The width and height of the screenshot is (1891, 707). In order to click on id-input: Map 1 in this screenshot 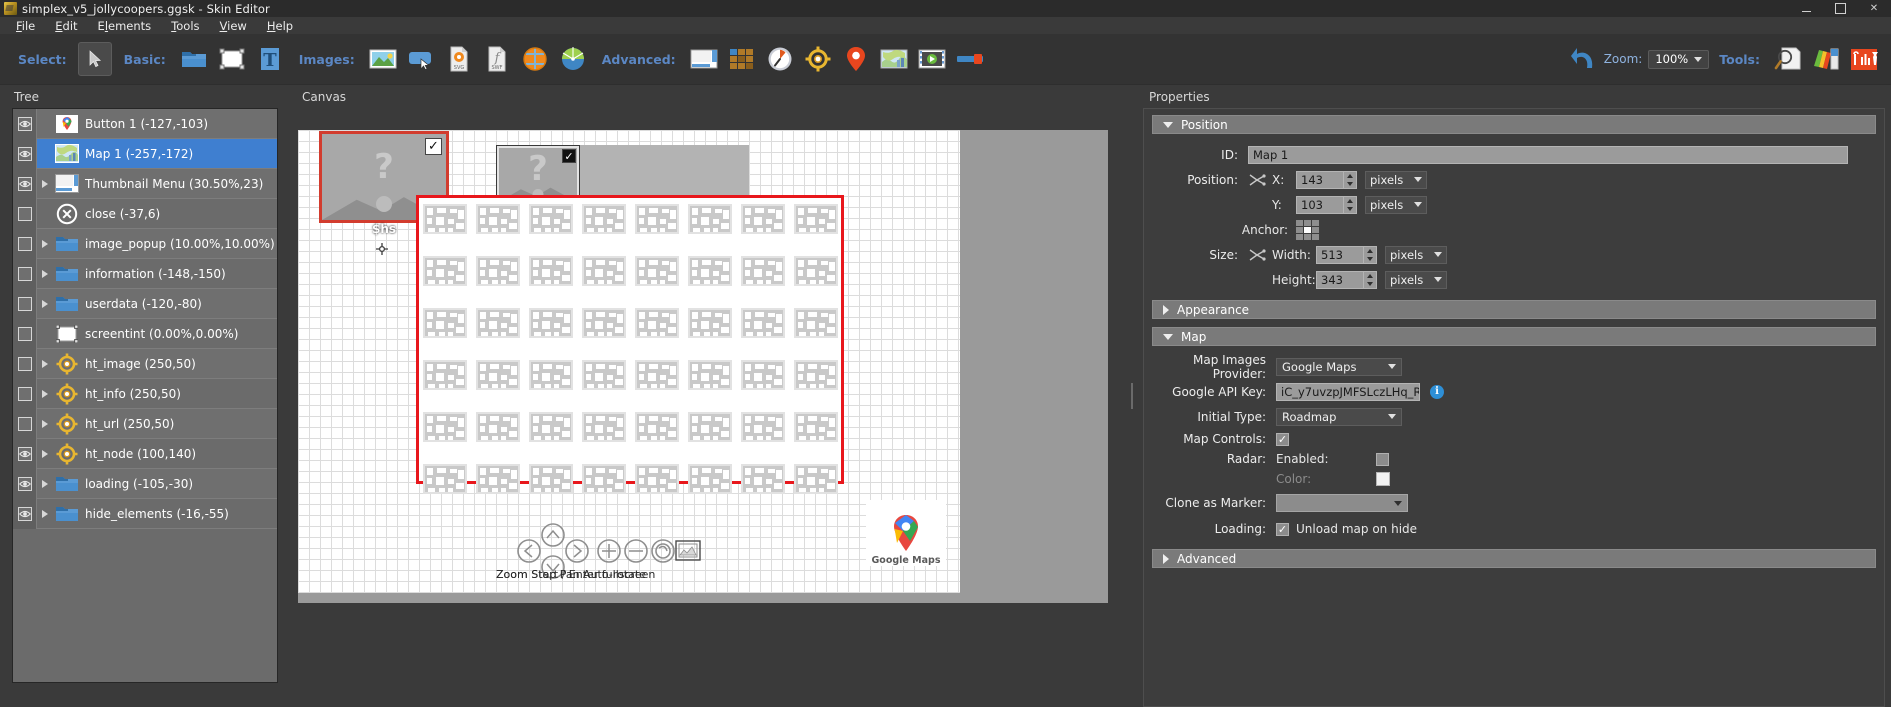, I will do `click(1548, 154)`.